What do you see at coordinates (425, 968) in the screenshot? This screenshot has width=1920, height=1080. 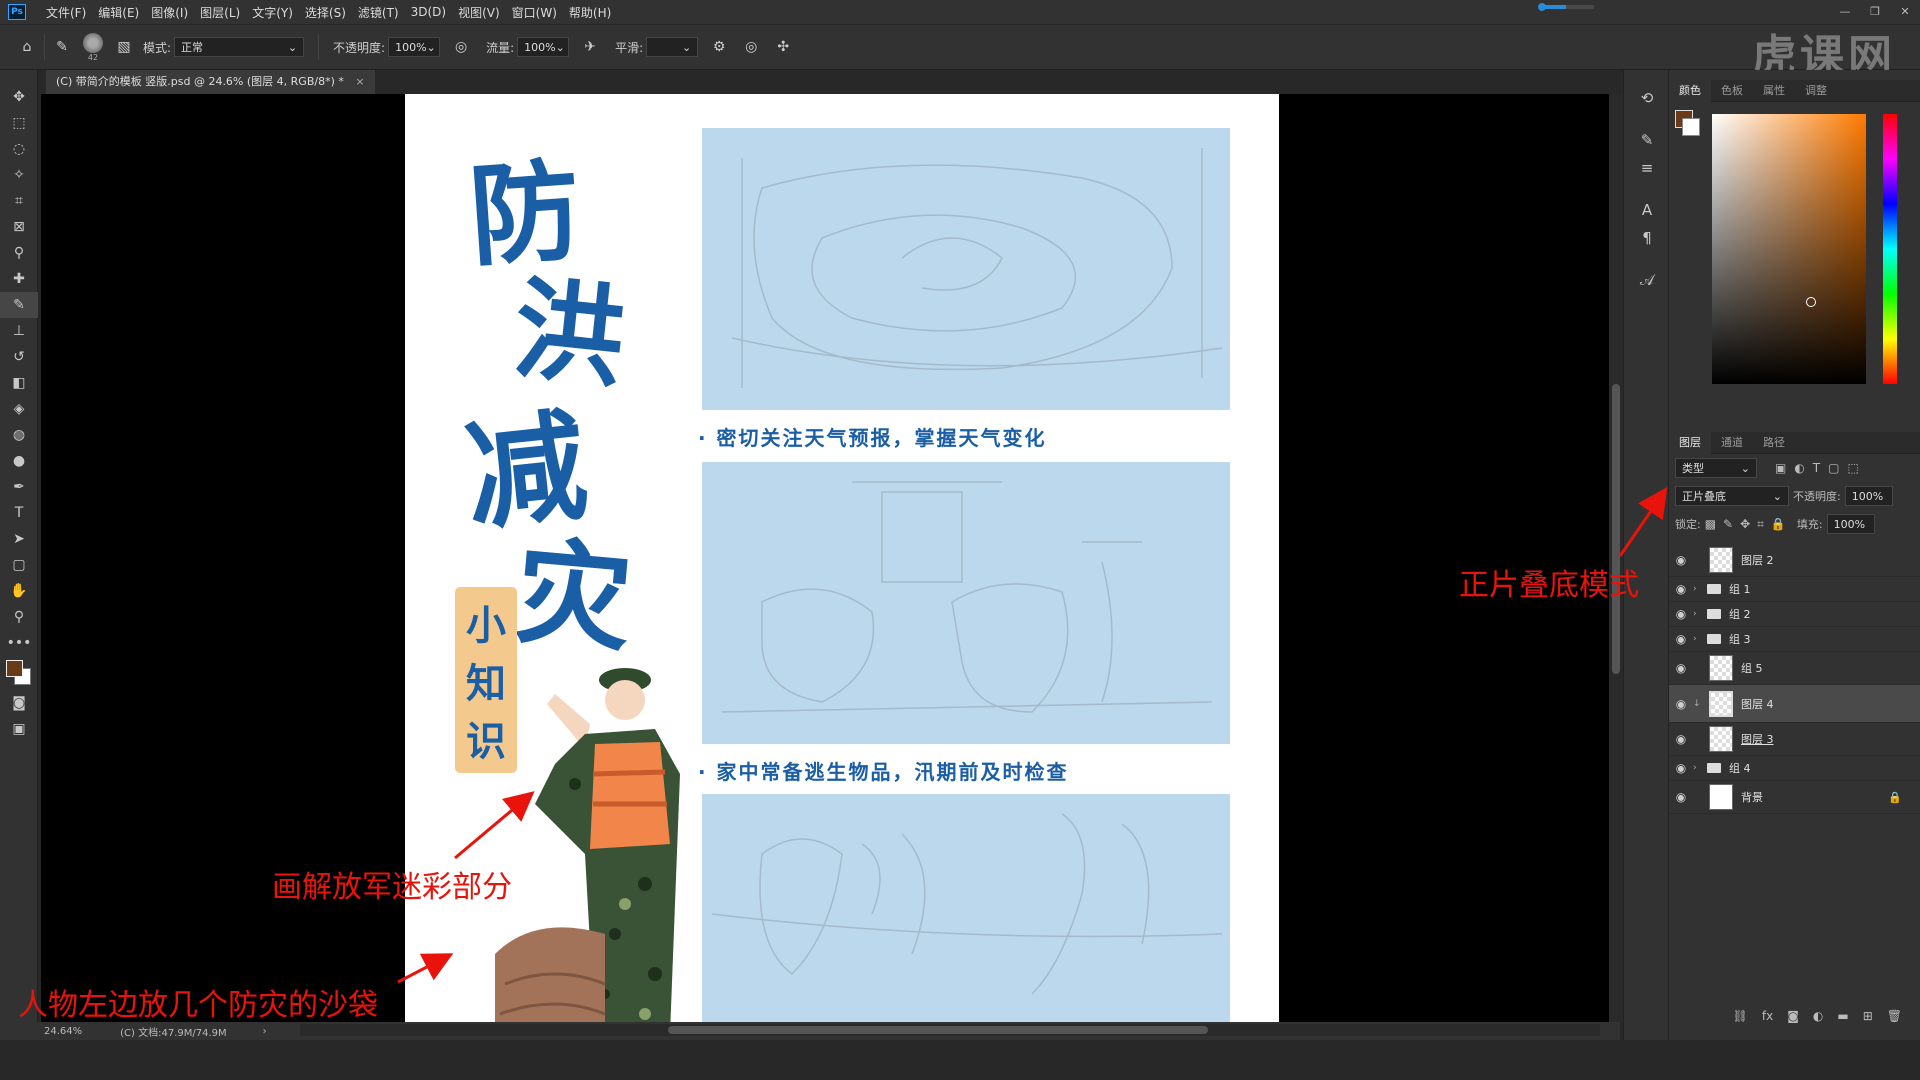 I see `arrow-to-sandbags` at bounding box center [425, 968].